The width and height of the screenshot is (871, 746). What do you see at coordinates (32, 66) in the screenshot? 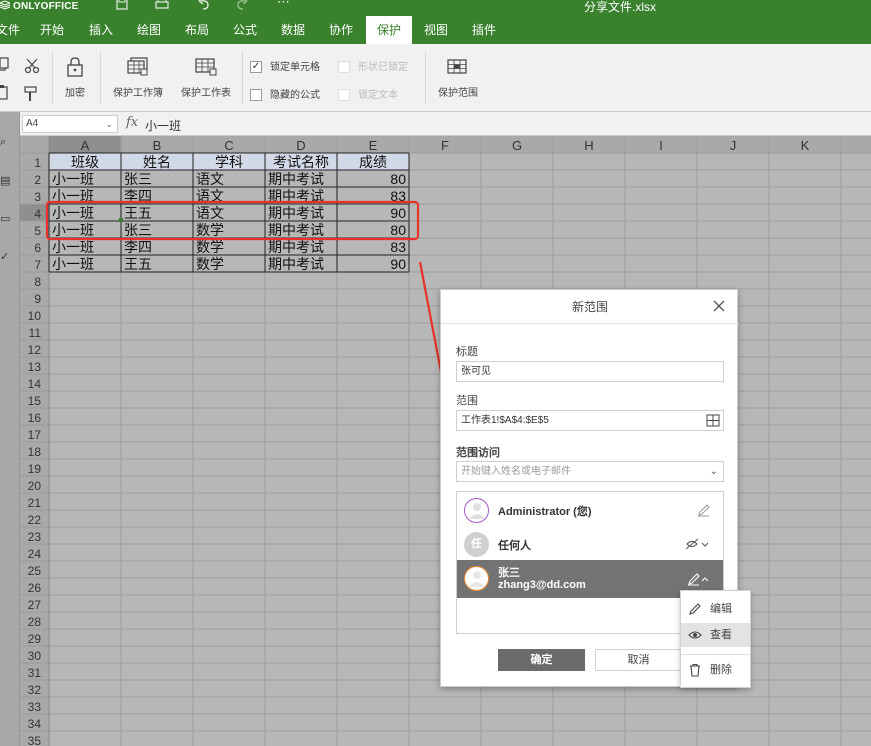
I see `cut-icon` at bounding box center [32, 66].